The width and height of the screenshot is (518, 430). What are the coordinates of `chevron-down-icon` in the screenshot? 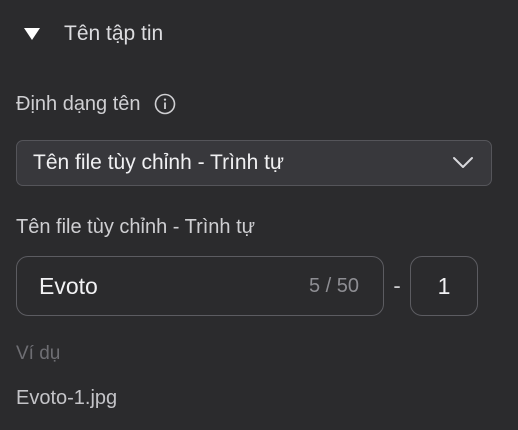 It's located at (463, 163).